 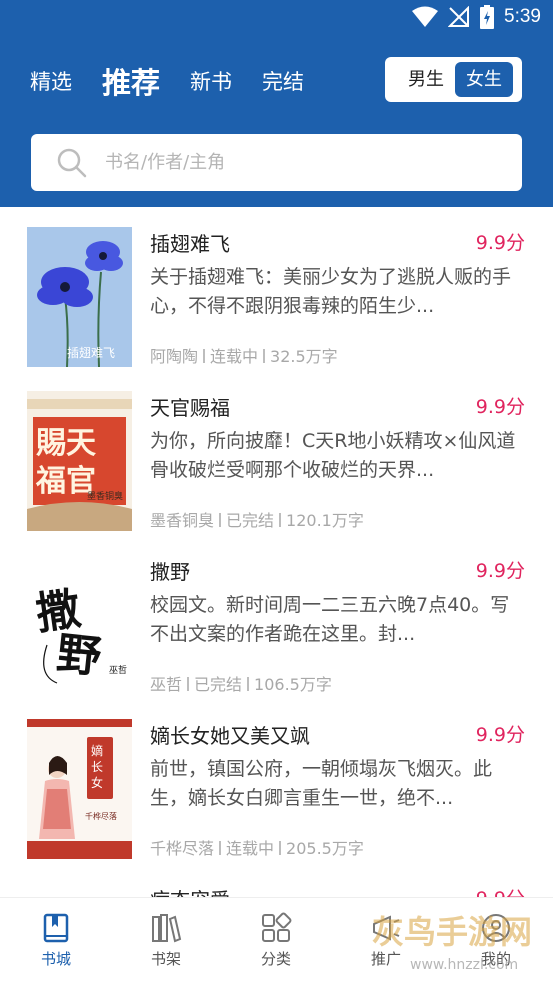 I want to click on svg-text: 女, so click(x=97, y=782).